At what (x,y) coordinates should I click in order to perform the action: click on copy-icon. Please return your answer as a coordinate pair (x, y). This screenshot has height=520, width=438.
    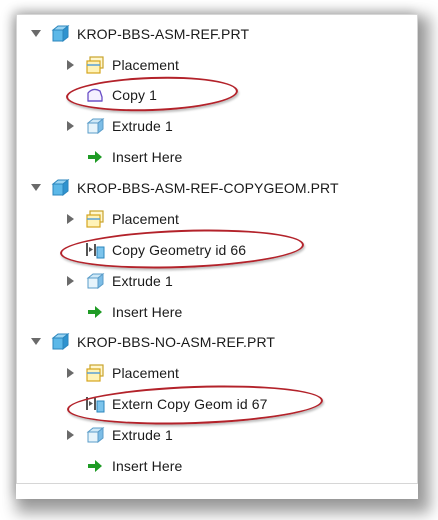
    Looking at the image, I should click on (95, 95).